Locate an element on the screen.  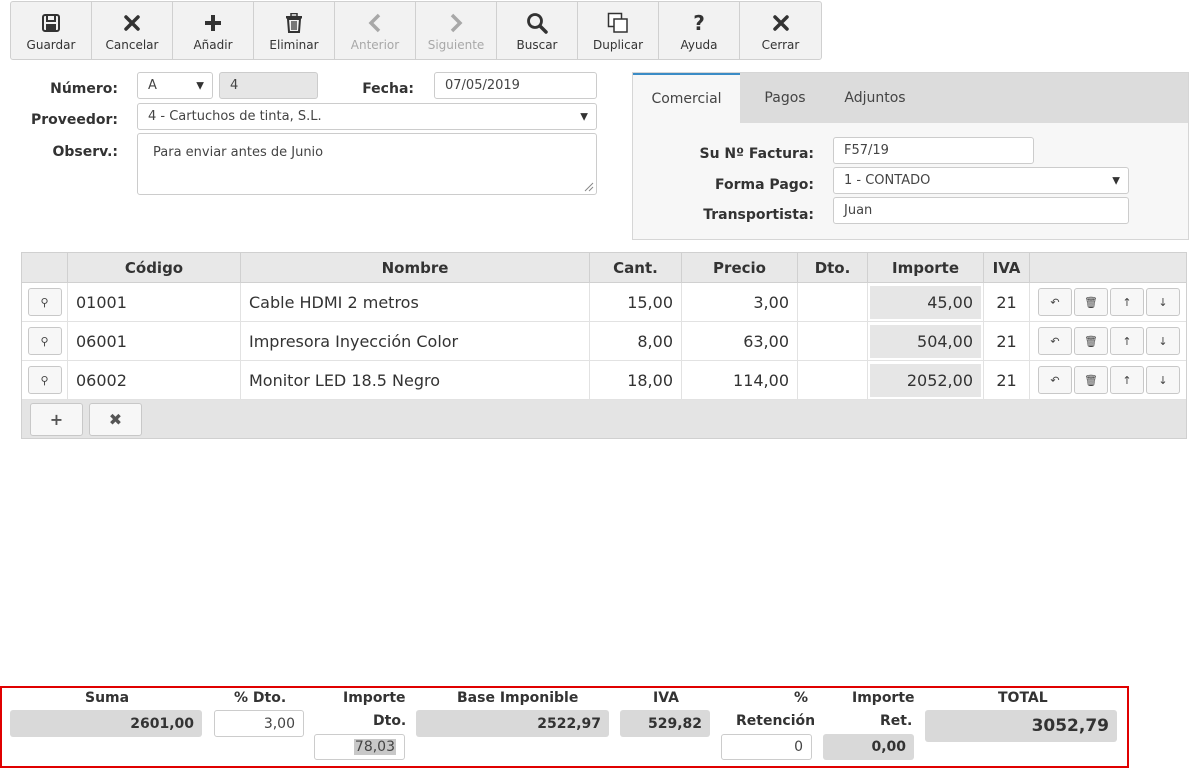
retencion-label: Retención is located at coordinates (776, 721).